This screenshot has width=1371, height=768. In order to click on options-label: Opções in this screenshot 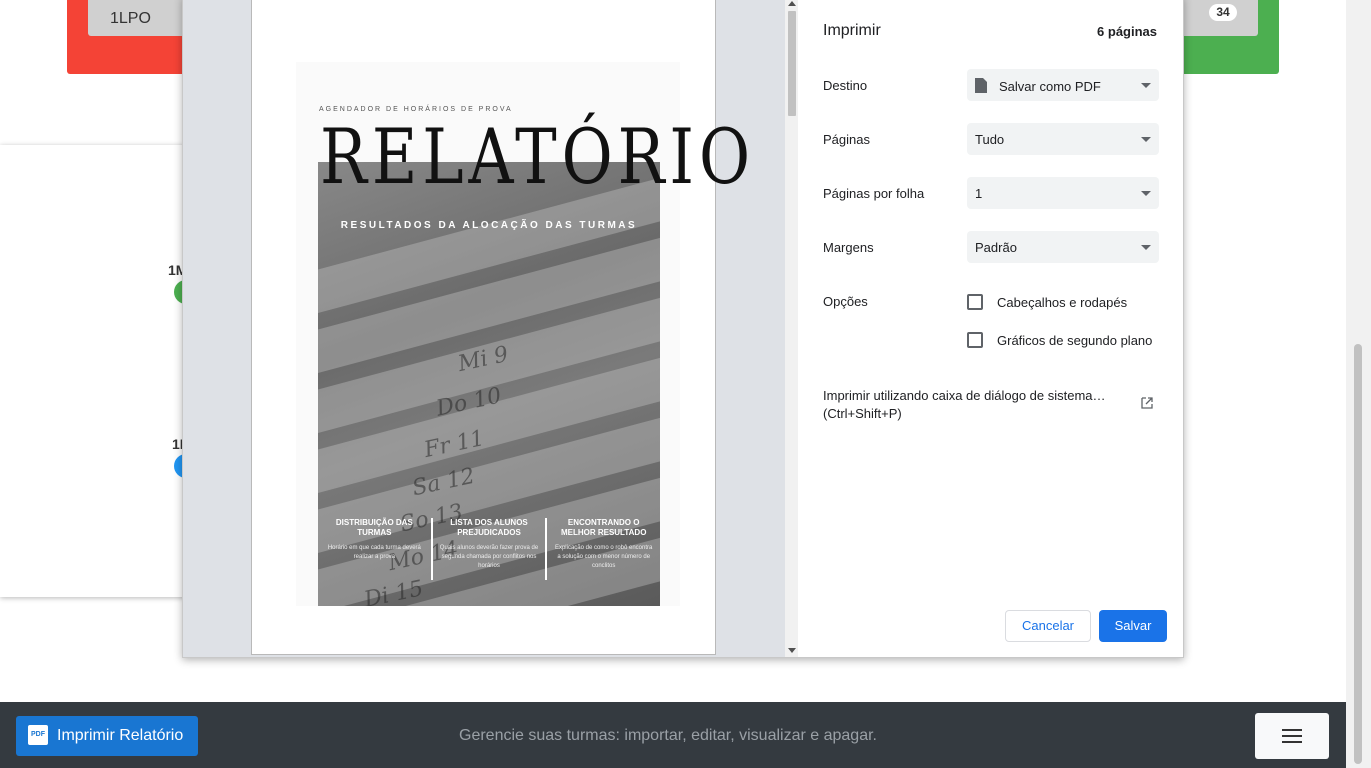, I will do `click(845, 301)`.